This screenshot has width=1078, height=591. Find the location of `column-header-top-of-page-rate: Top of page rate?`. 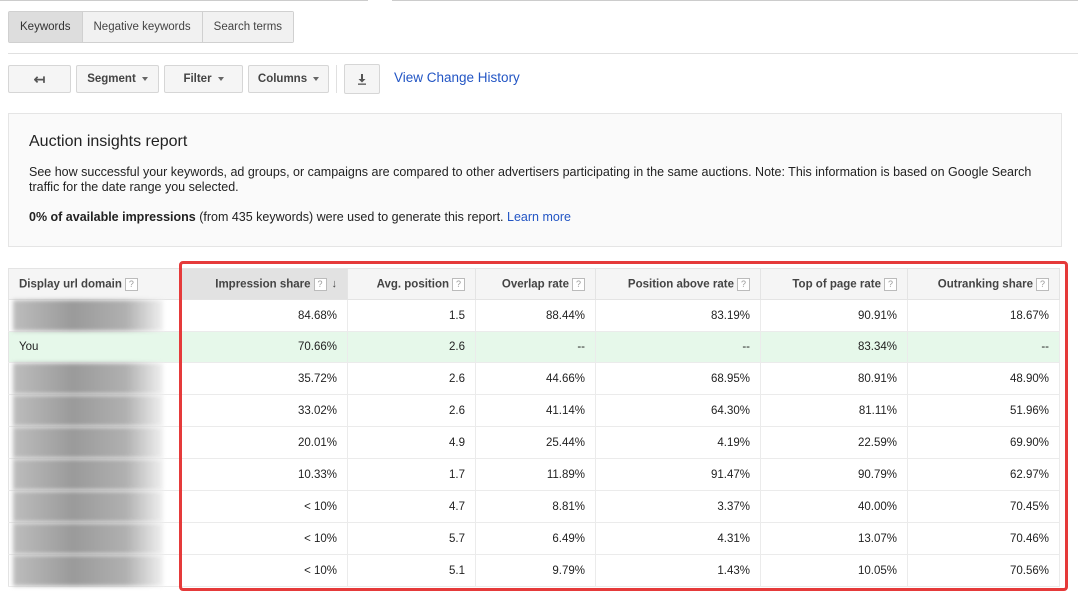

column-header-top-of-page-rate: Top of page rate? is located at coordinates (834, 284).